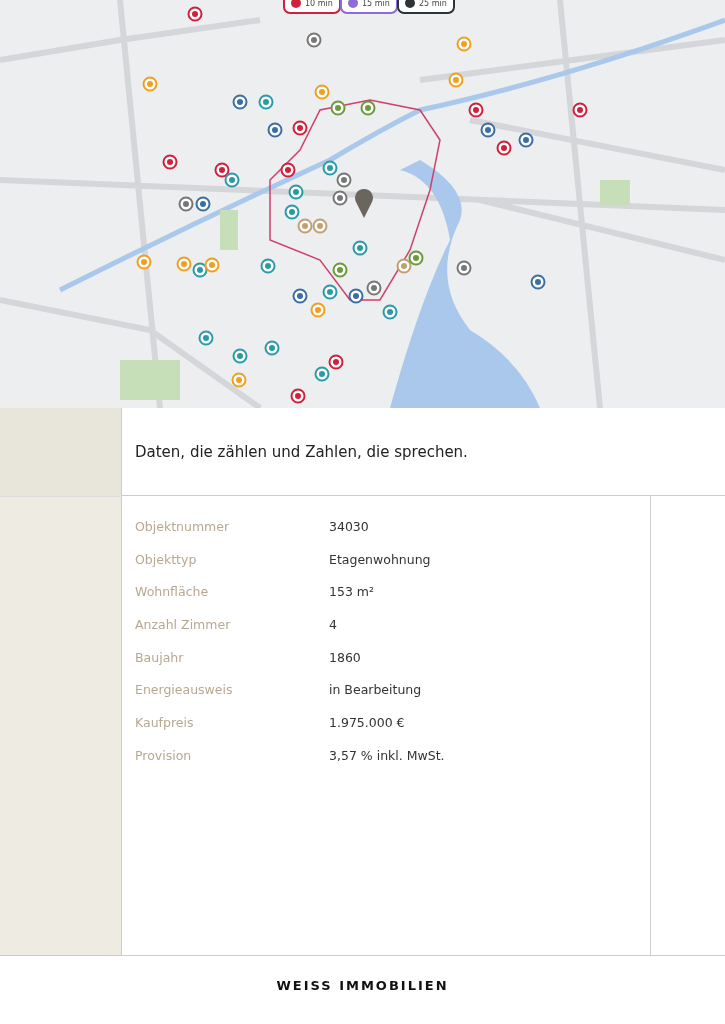 Image resolution: width=725 pixels, height=1024 pixels. Describe the element at coordinates (426, 7) in the screenshot. I see `travel-time-chip: 25 min` at that location.